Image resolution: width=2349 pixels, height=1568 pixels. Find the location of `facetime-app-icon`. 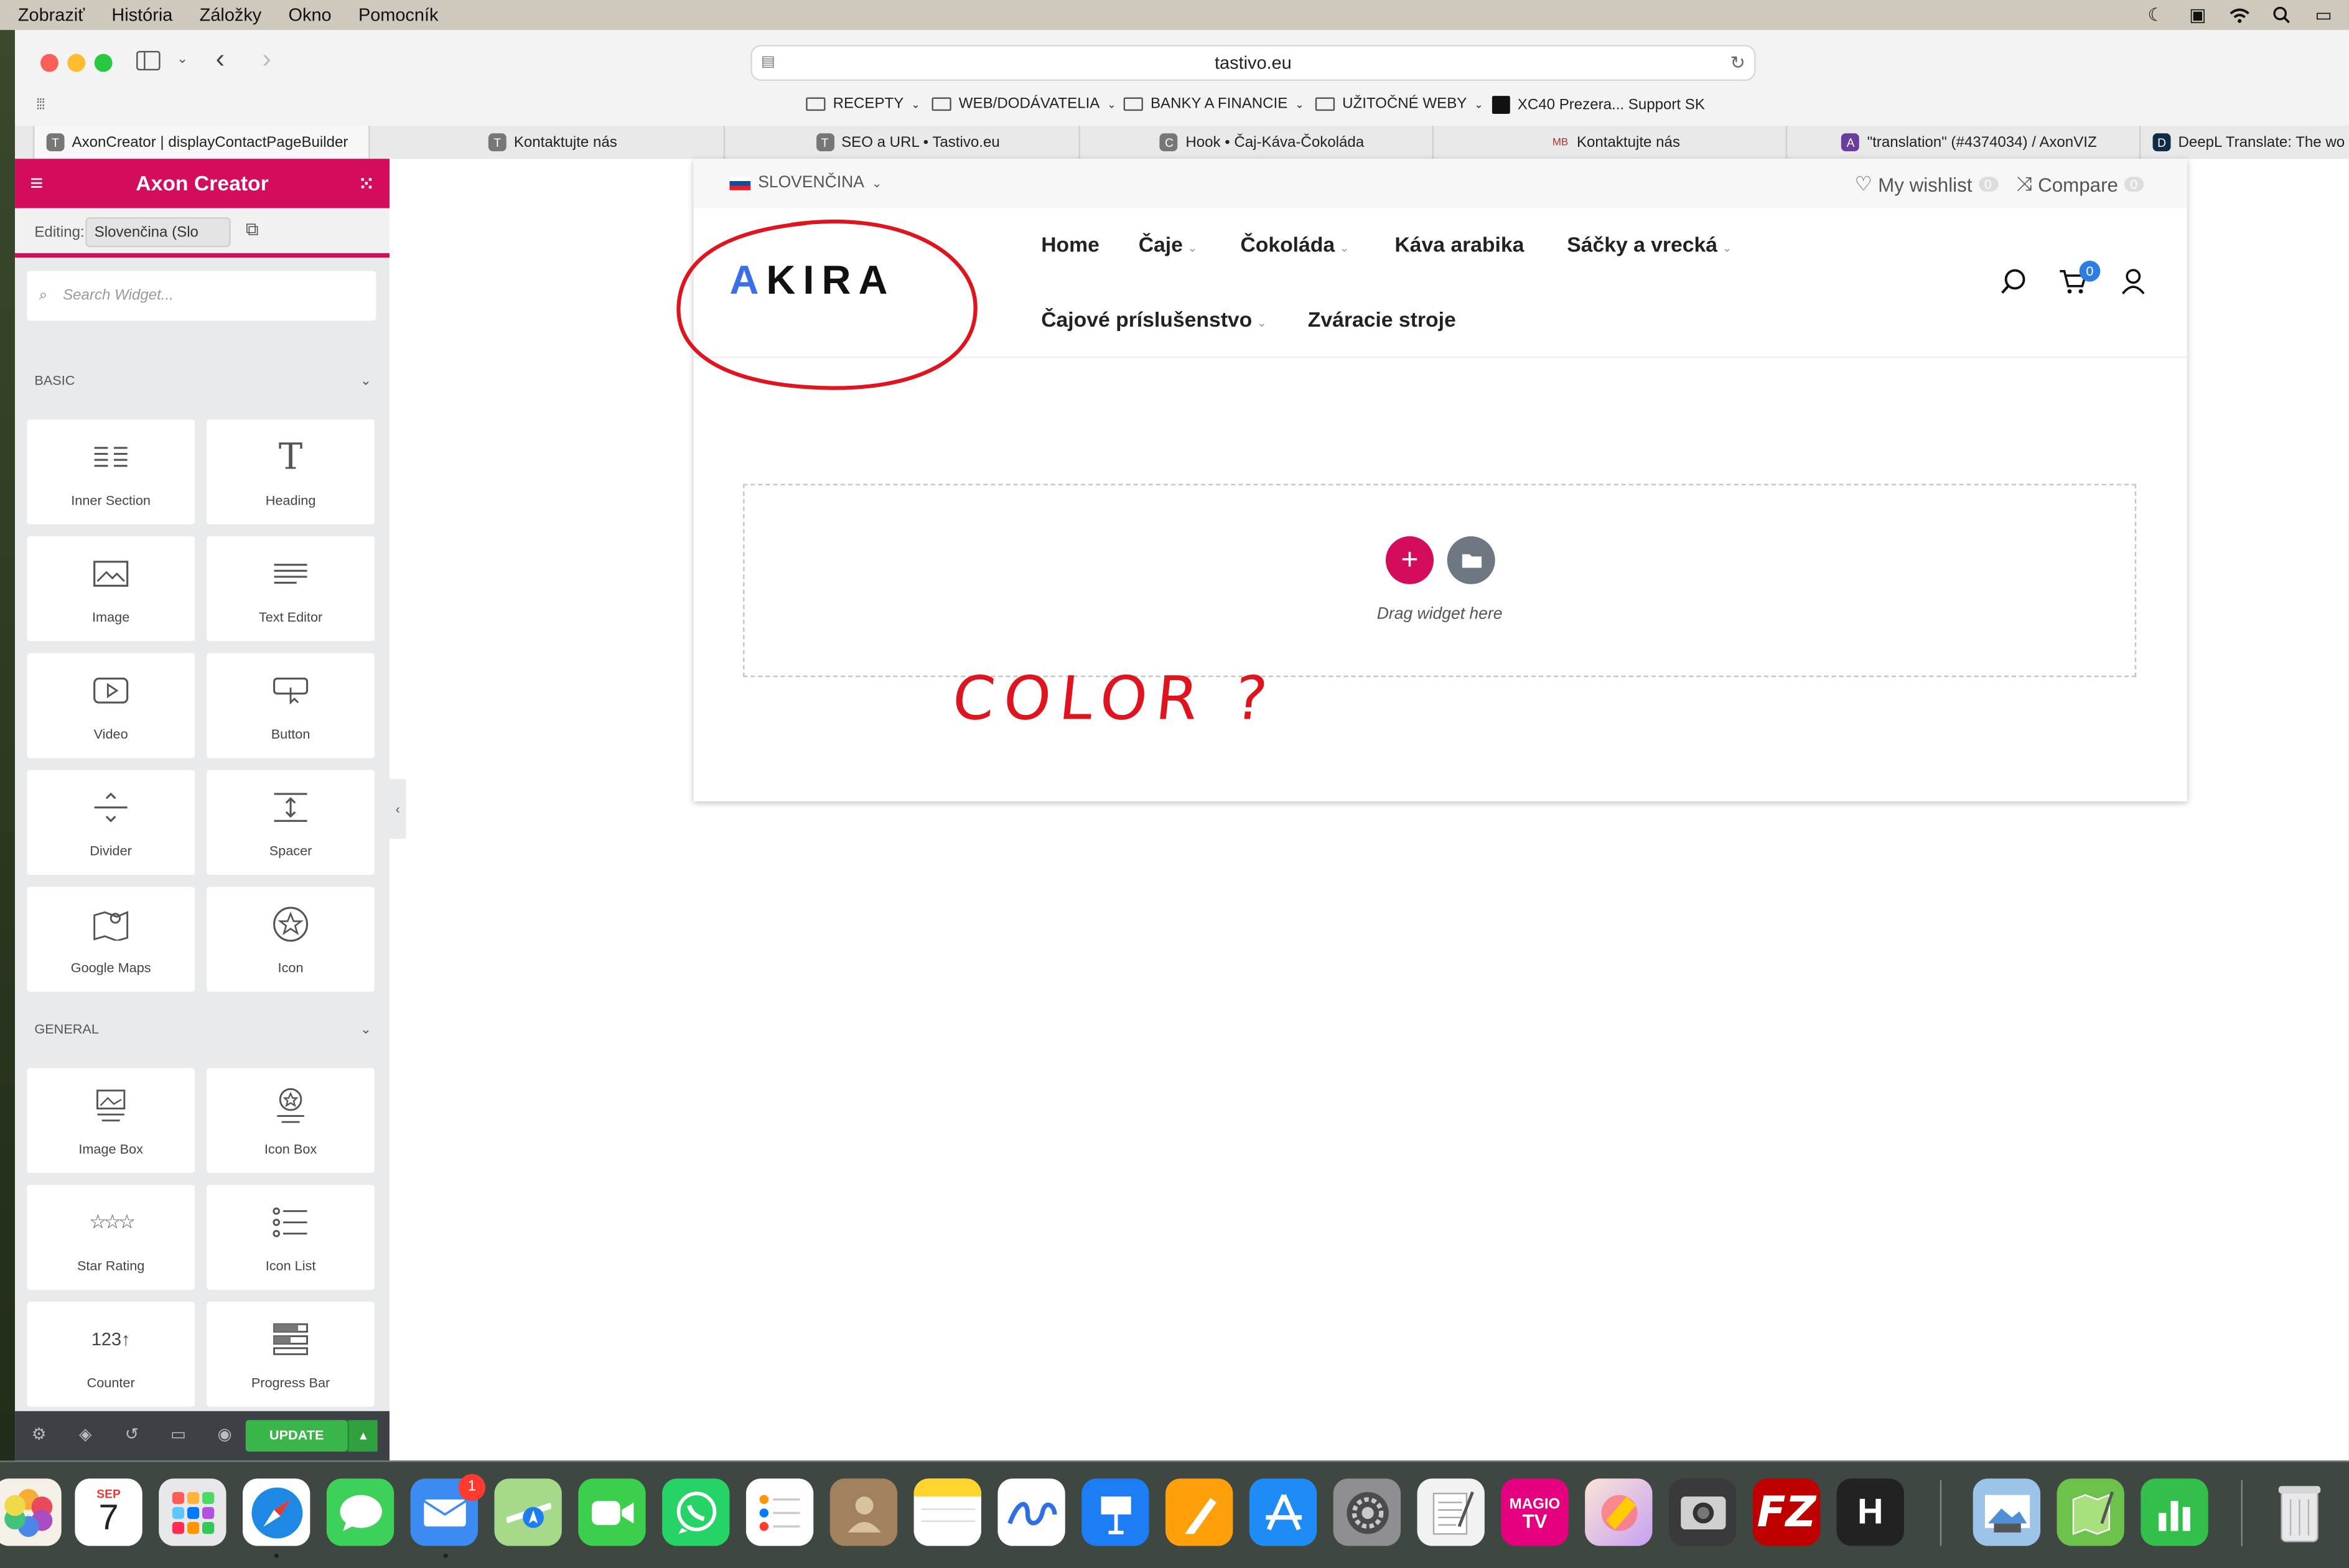

facetime-app-icon is located at coordinates (612, 1512).